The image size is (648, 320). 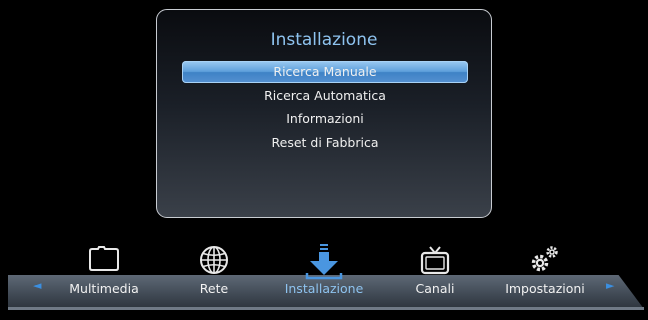 I want to click on folder-icon, so click(x=104, y=260).